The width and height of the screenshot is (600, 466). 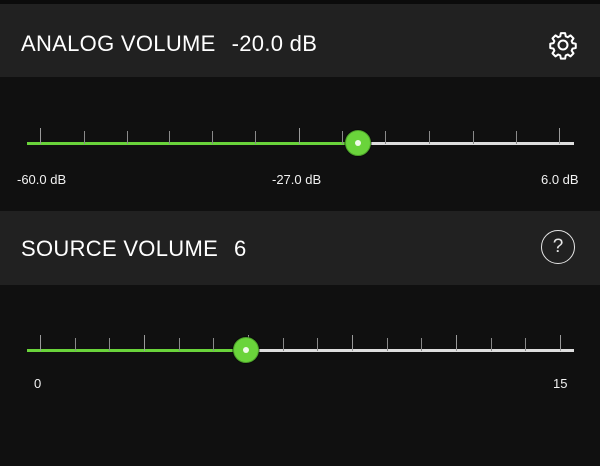 I want to click on analog-max-label: 6.0 dB, so click(x=560, y=179).